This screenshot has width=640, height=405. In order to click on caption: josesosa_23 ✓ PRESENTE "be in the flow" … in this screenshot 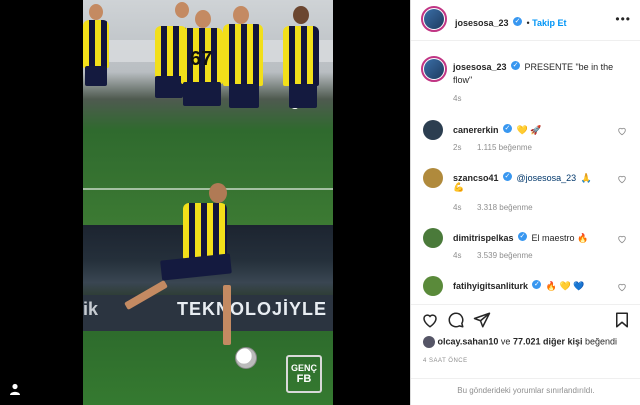, I will do `click(525, 80)`.